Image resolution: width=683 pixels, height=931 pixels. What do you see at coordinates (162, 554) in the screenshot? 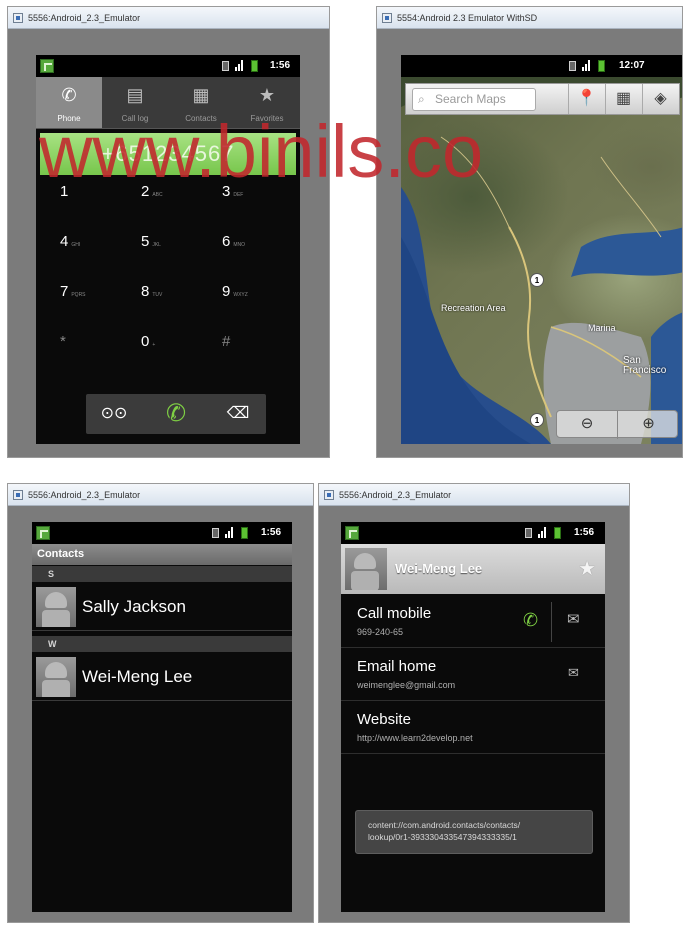
I see `app-title: Contacts` at bounding box center [162, 554].